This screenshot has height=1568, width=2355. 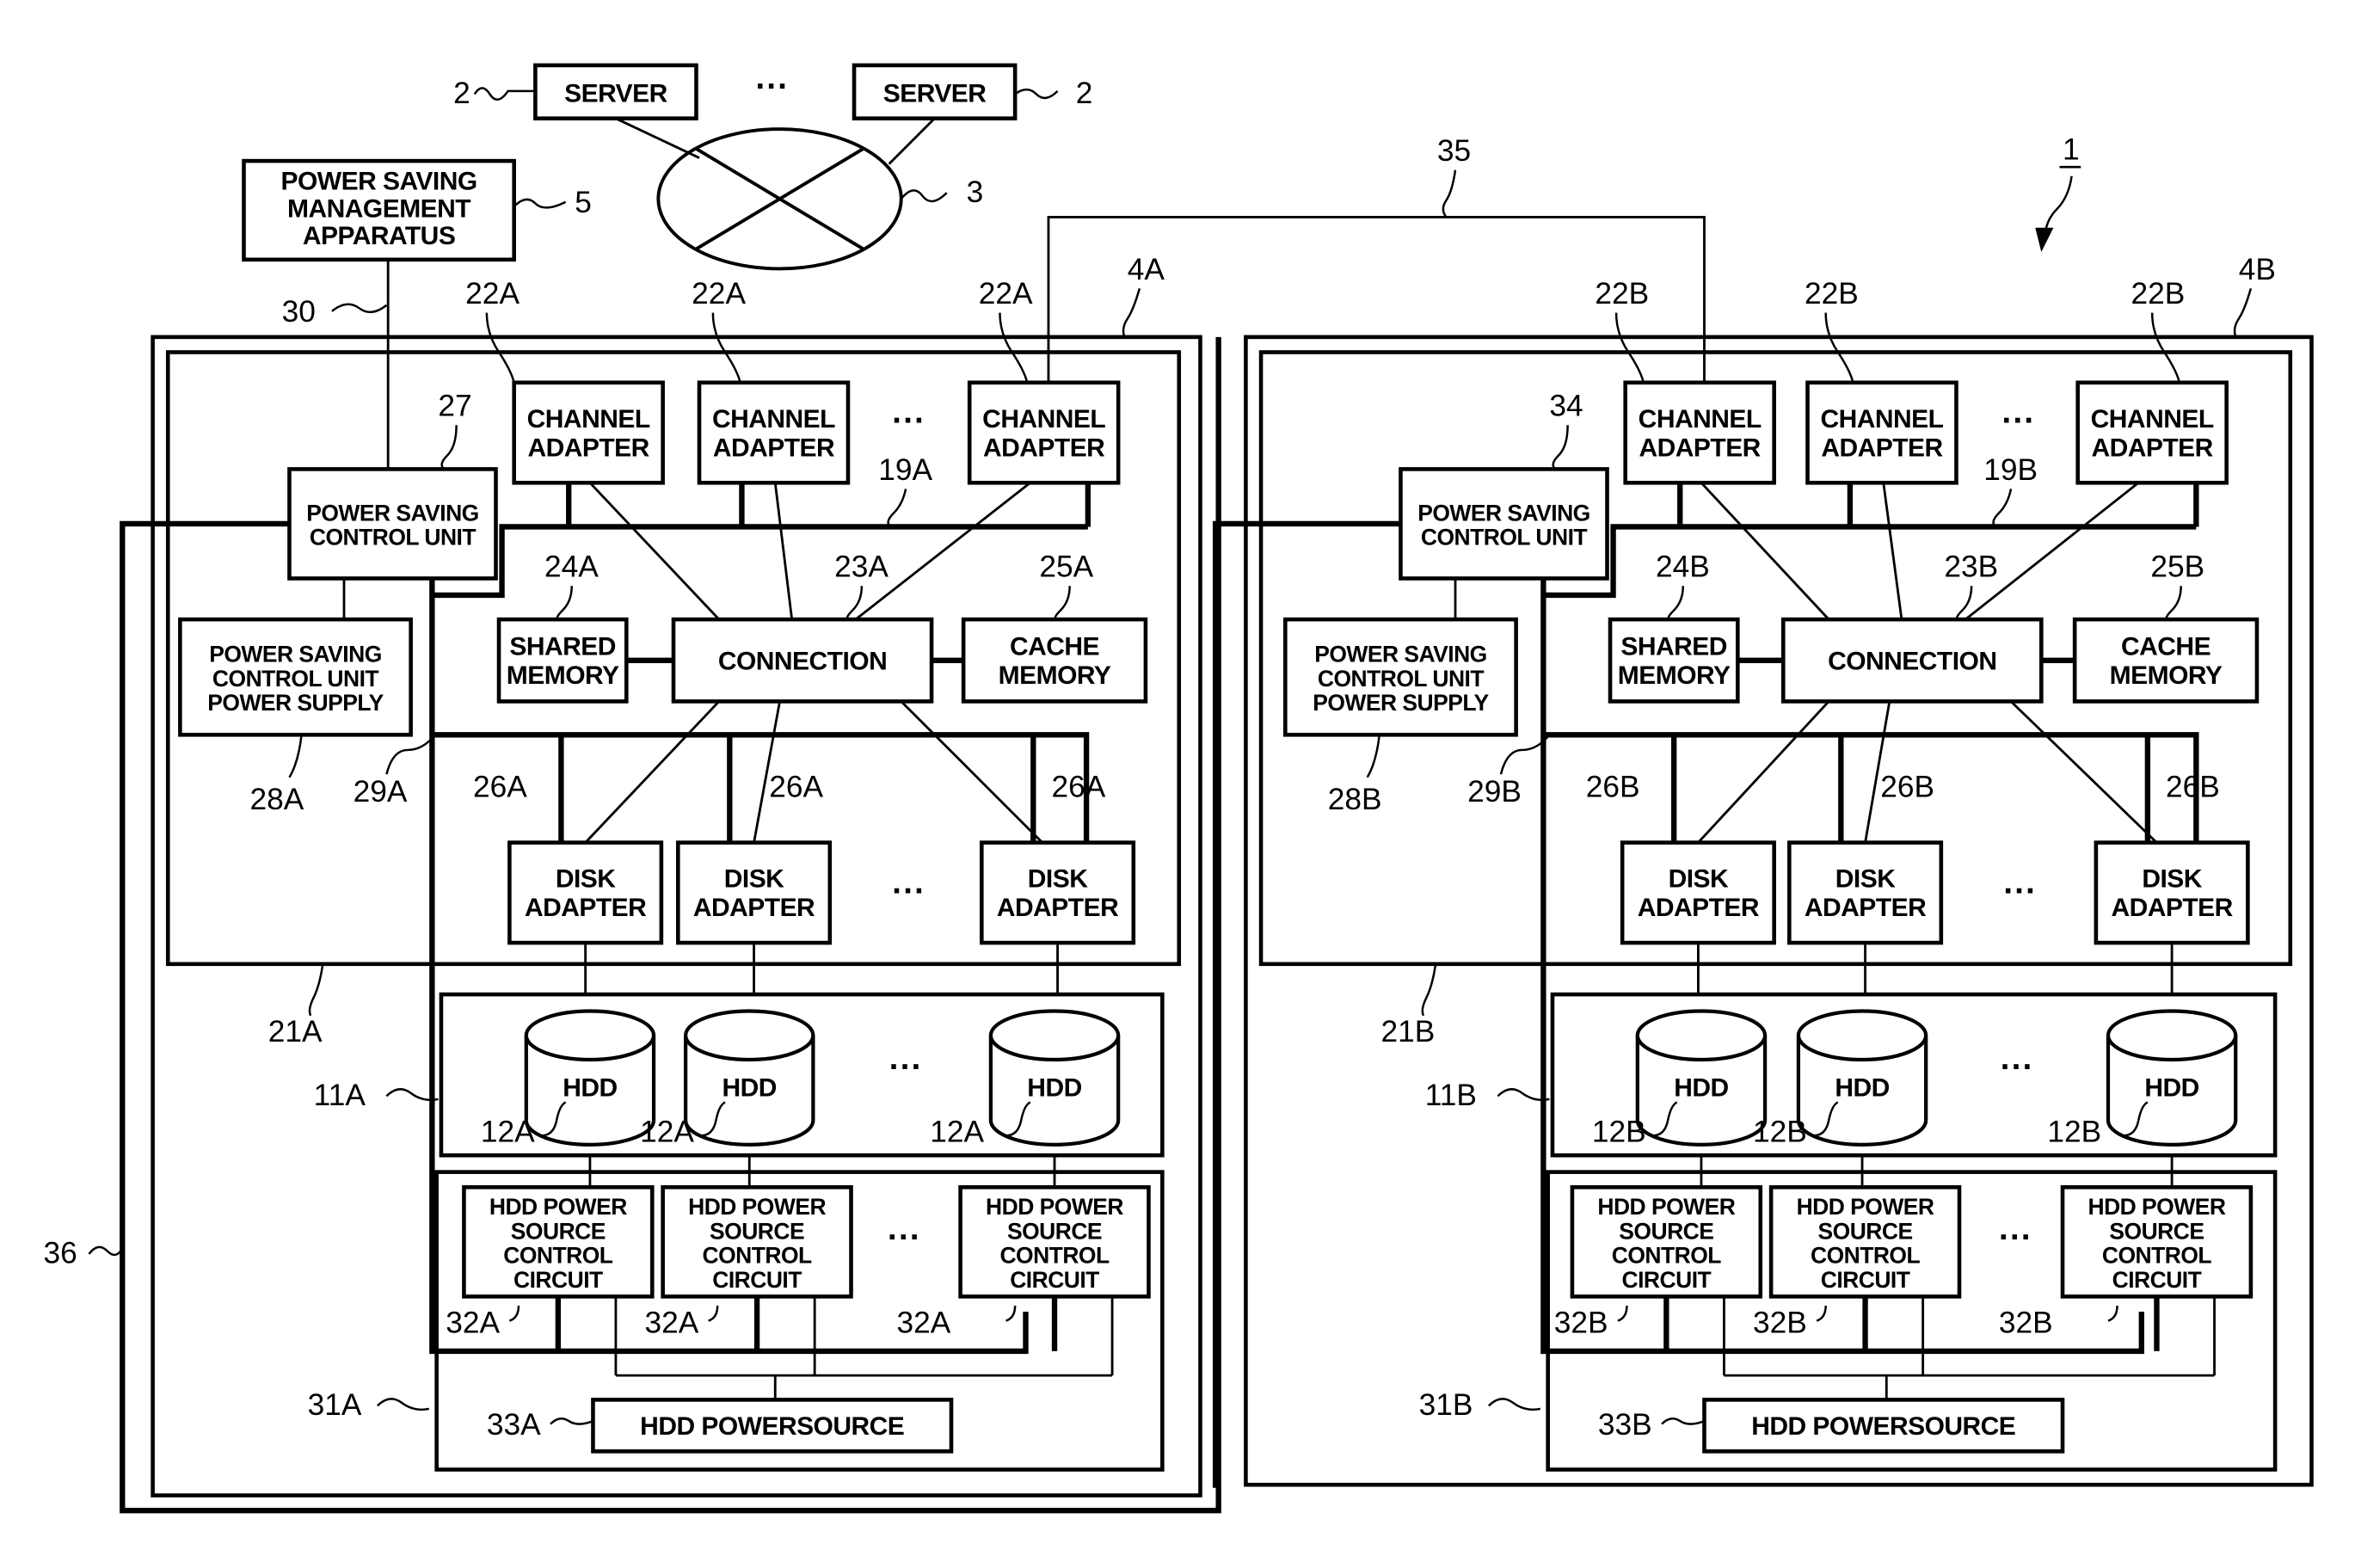 I want to click on server-1: SERVER 2, so click(x=575, y=92).